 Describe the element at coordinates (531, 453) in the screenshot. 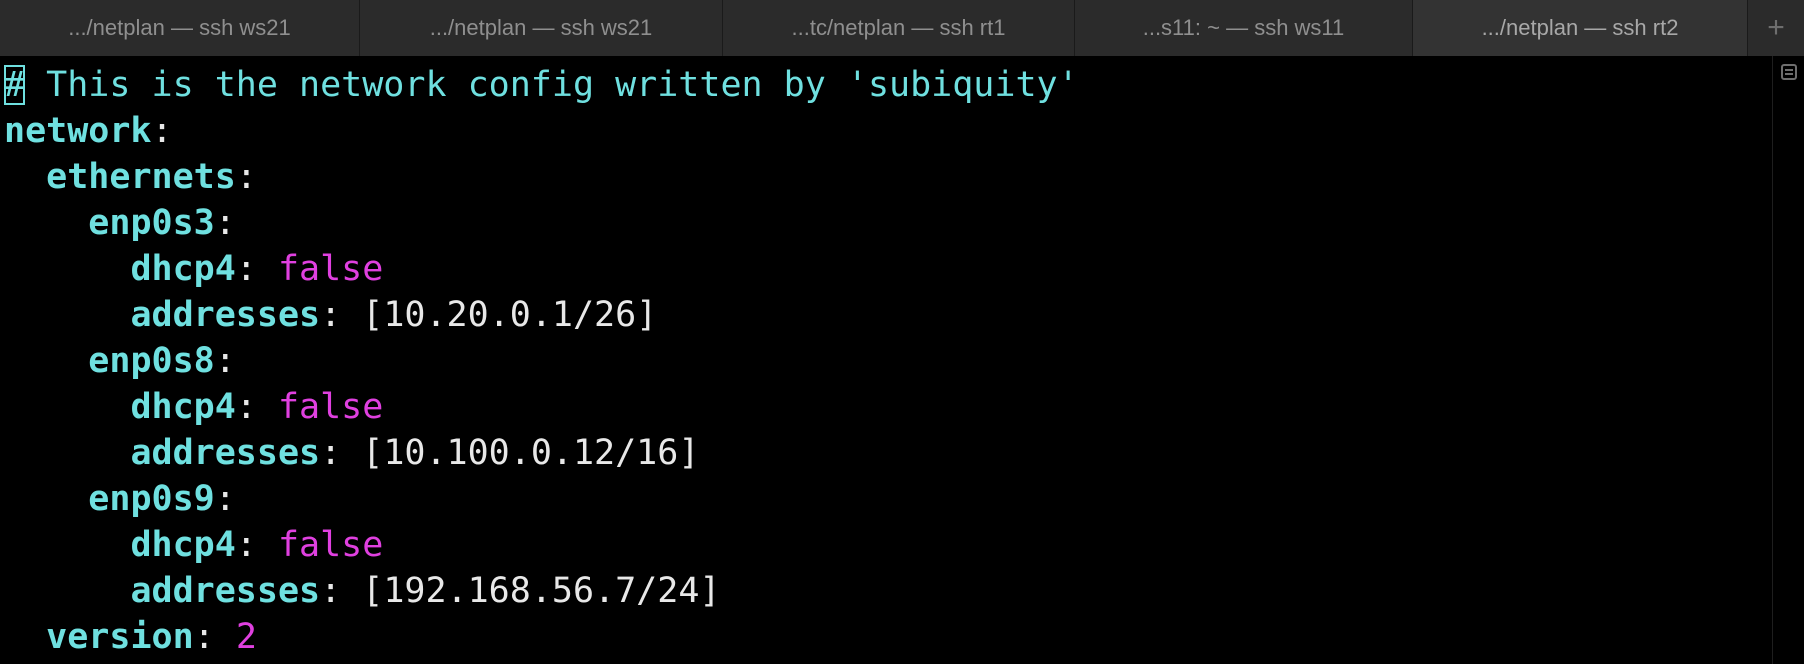

I see `addresses-value: [10.100.0.12/16]` at that location.